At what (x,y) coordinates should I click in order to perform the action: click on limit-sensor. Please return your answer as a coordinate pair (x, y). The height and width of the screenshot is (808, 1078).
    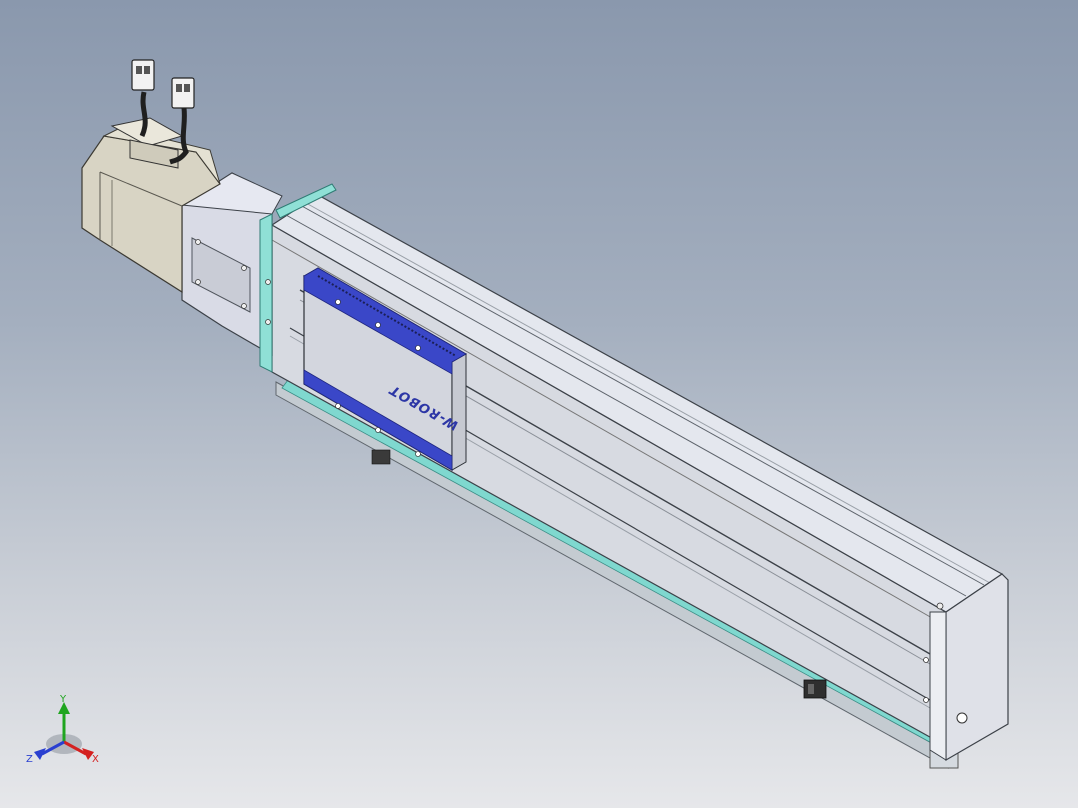
    Looking at the image, I should click on (815, 689).